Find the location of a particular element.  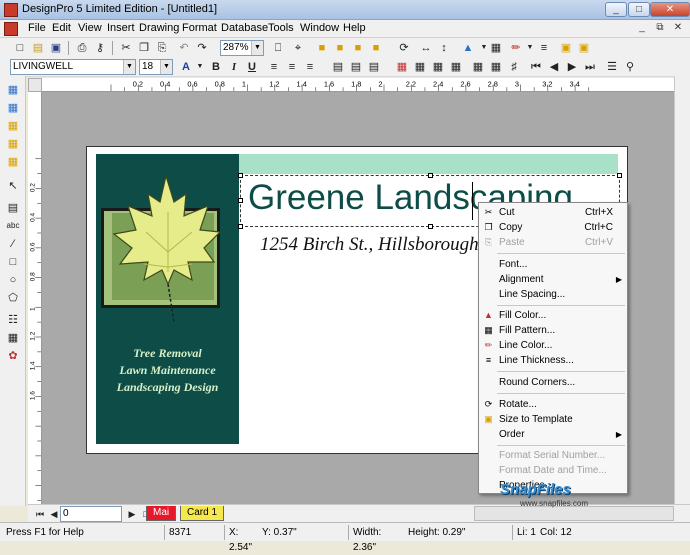

menu-database: Database is located at coordinates (244, 28).